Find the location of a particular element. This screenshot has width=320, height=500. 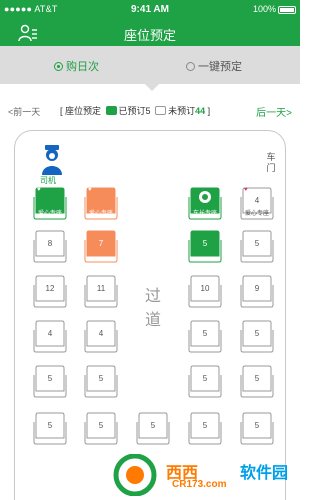

legend-close: ] is located at coordinates (209, 111).